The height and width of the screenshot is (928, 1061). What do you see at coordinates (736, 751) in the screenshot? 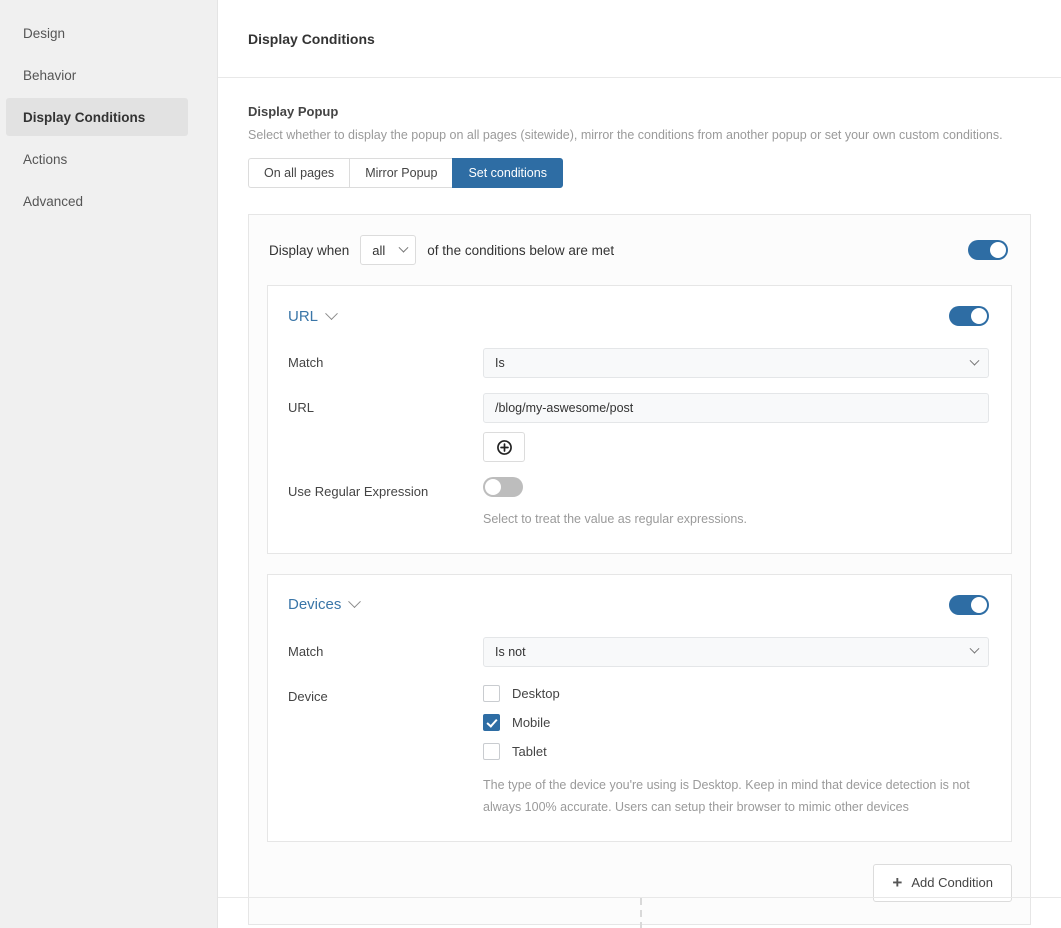
I see `device-checkbox-tablet: Tablet` at bounding box center [736, 751].